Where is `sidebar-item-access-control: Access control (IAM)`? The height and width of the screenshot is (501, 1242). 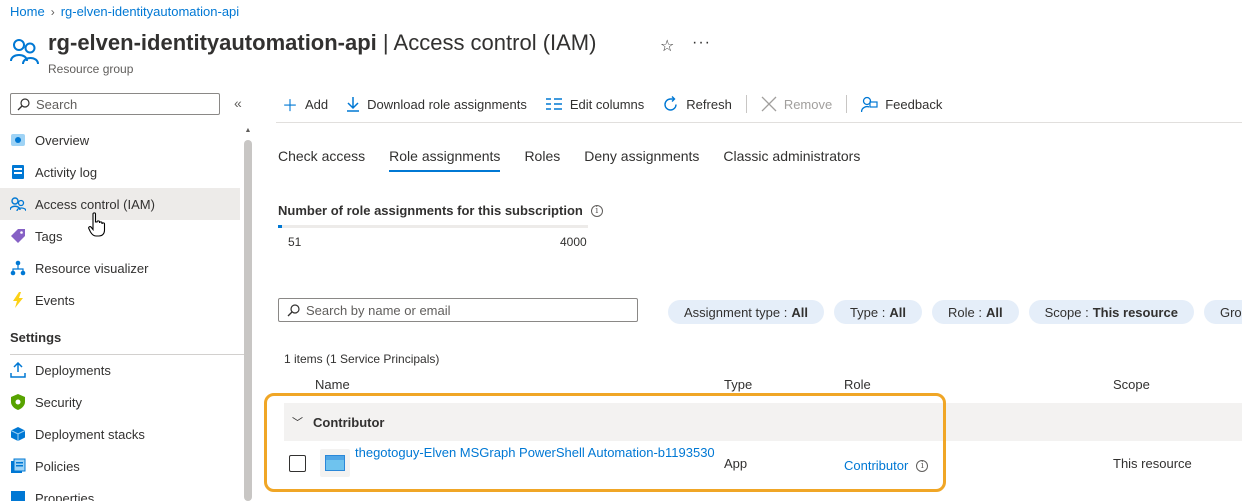 sidebar-item-access-control: Access control (IAM) is located at coordinates (120, 204).